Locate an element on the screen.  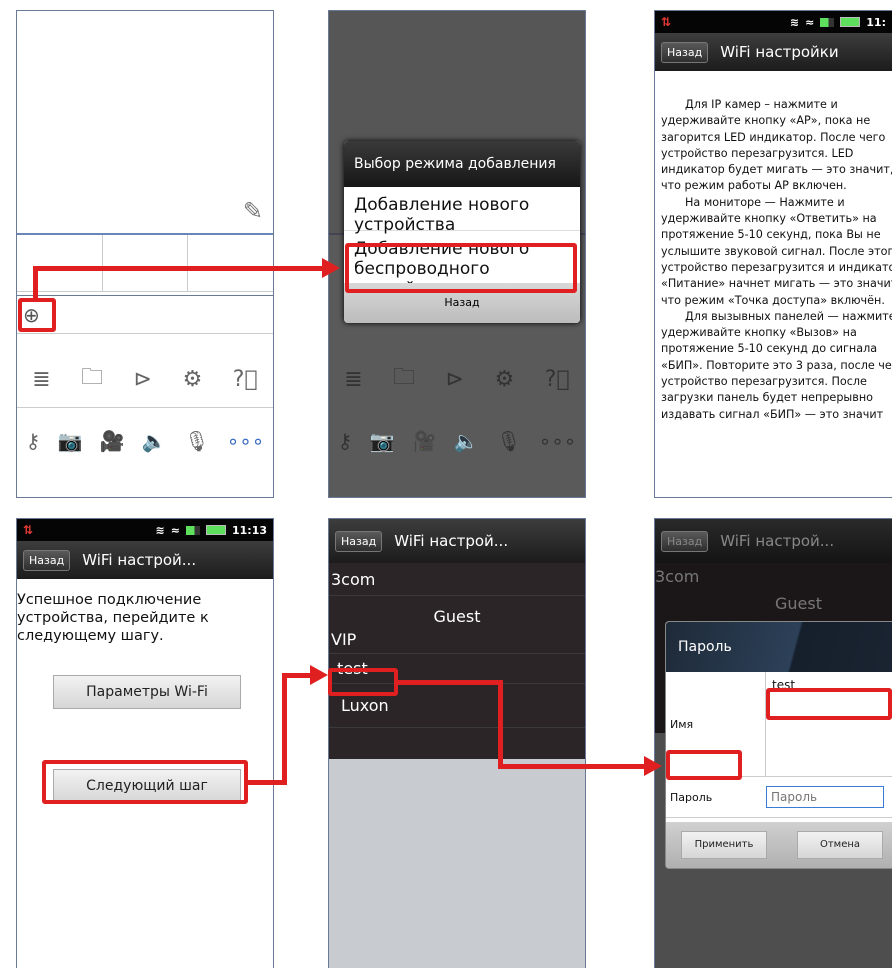
password-dialog: Пароль Имя test Пароль Применить Отмена is located at coordinates (778, 745).